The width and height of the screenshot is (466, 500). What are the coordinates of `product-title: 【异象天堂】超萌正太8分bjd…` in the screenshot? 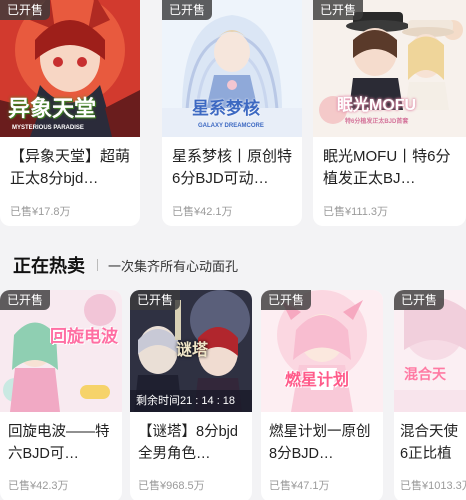 It's located at (70, 168).